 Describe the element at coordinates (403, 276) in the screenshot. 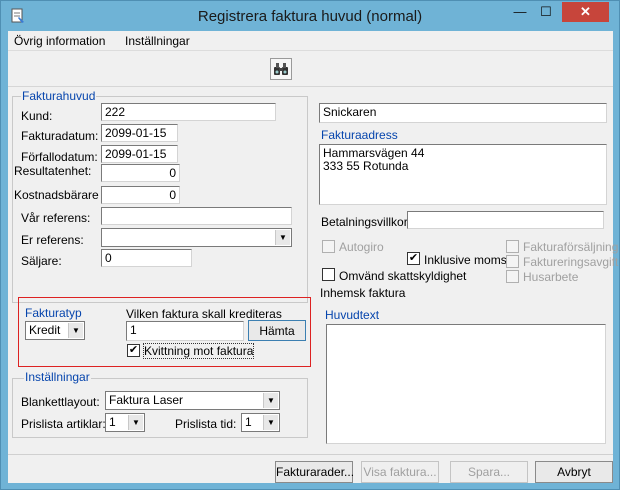

I see `omvand-label: Omvänd skattskyldighet` at that location.